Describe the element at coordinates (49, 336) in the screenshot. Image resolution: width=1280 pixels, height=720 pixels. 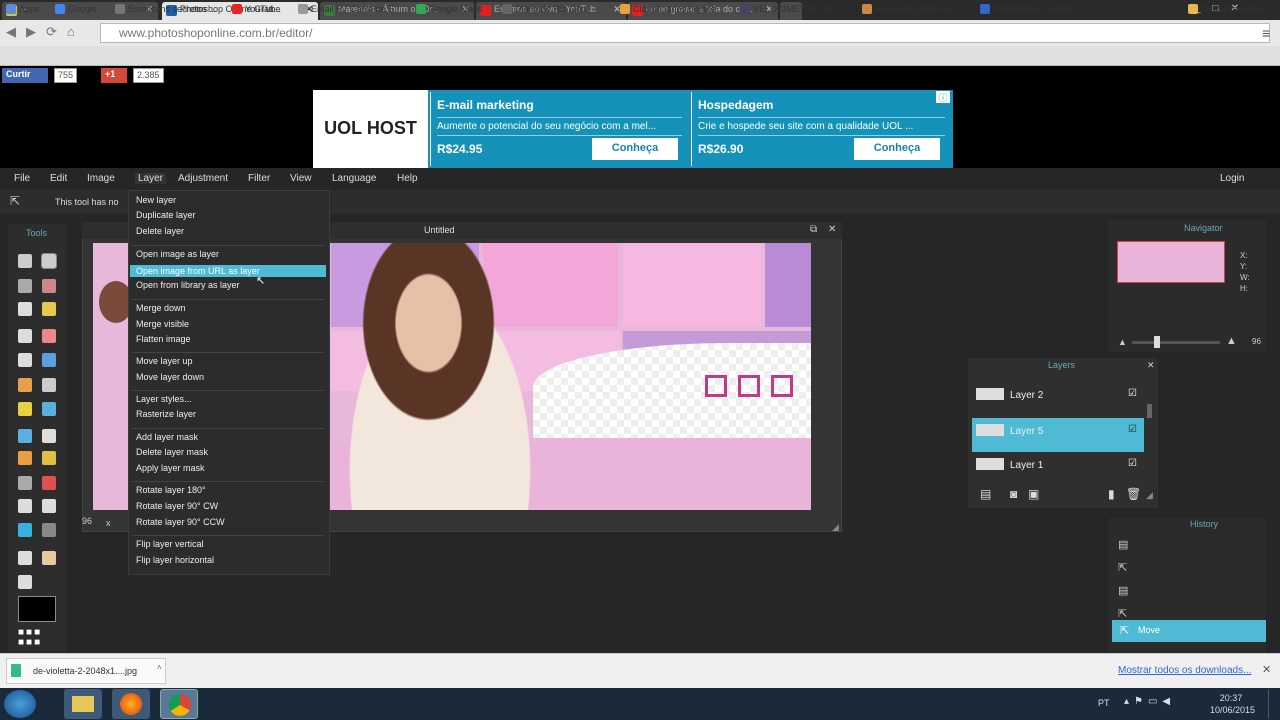
I see `eraser-tool-icon` at that location.